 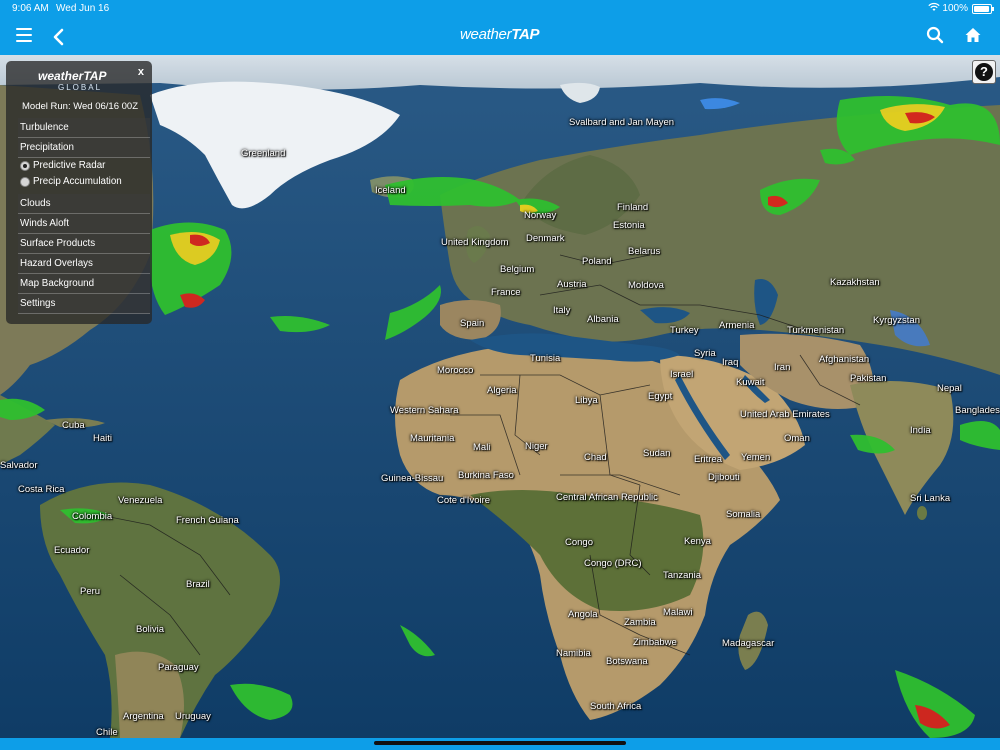 I want to click on map-label-paraguay: Paraguay, so click(x=178, y=667).